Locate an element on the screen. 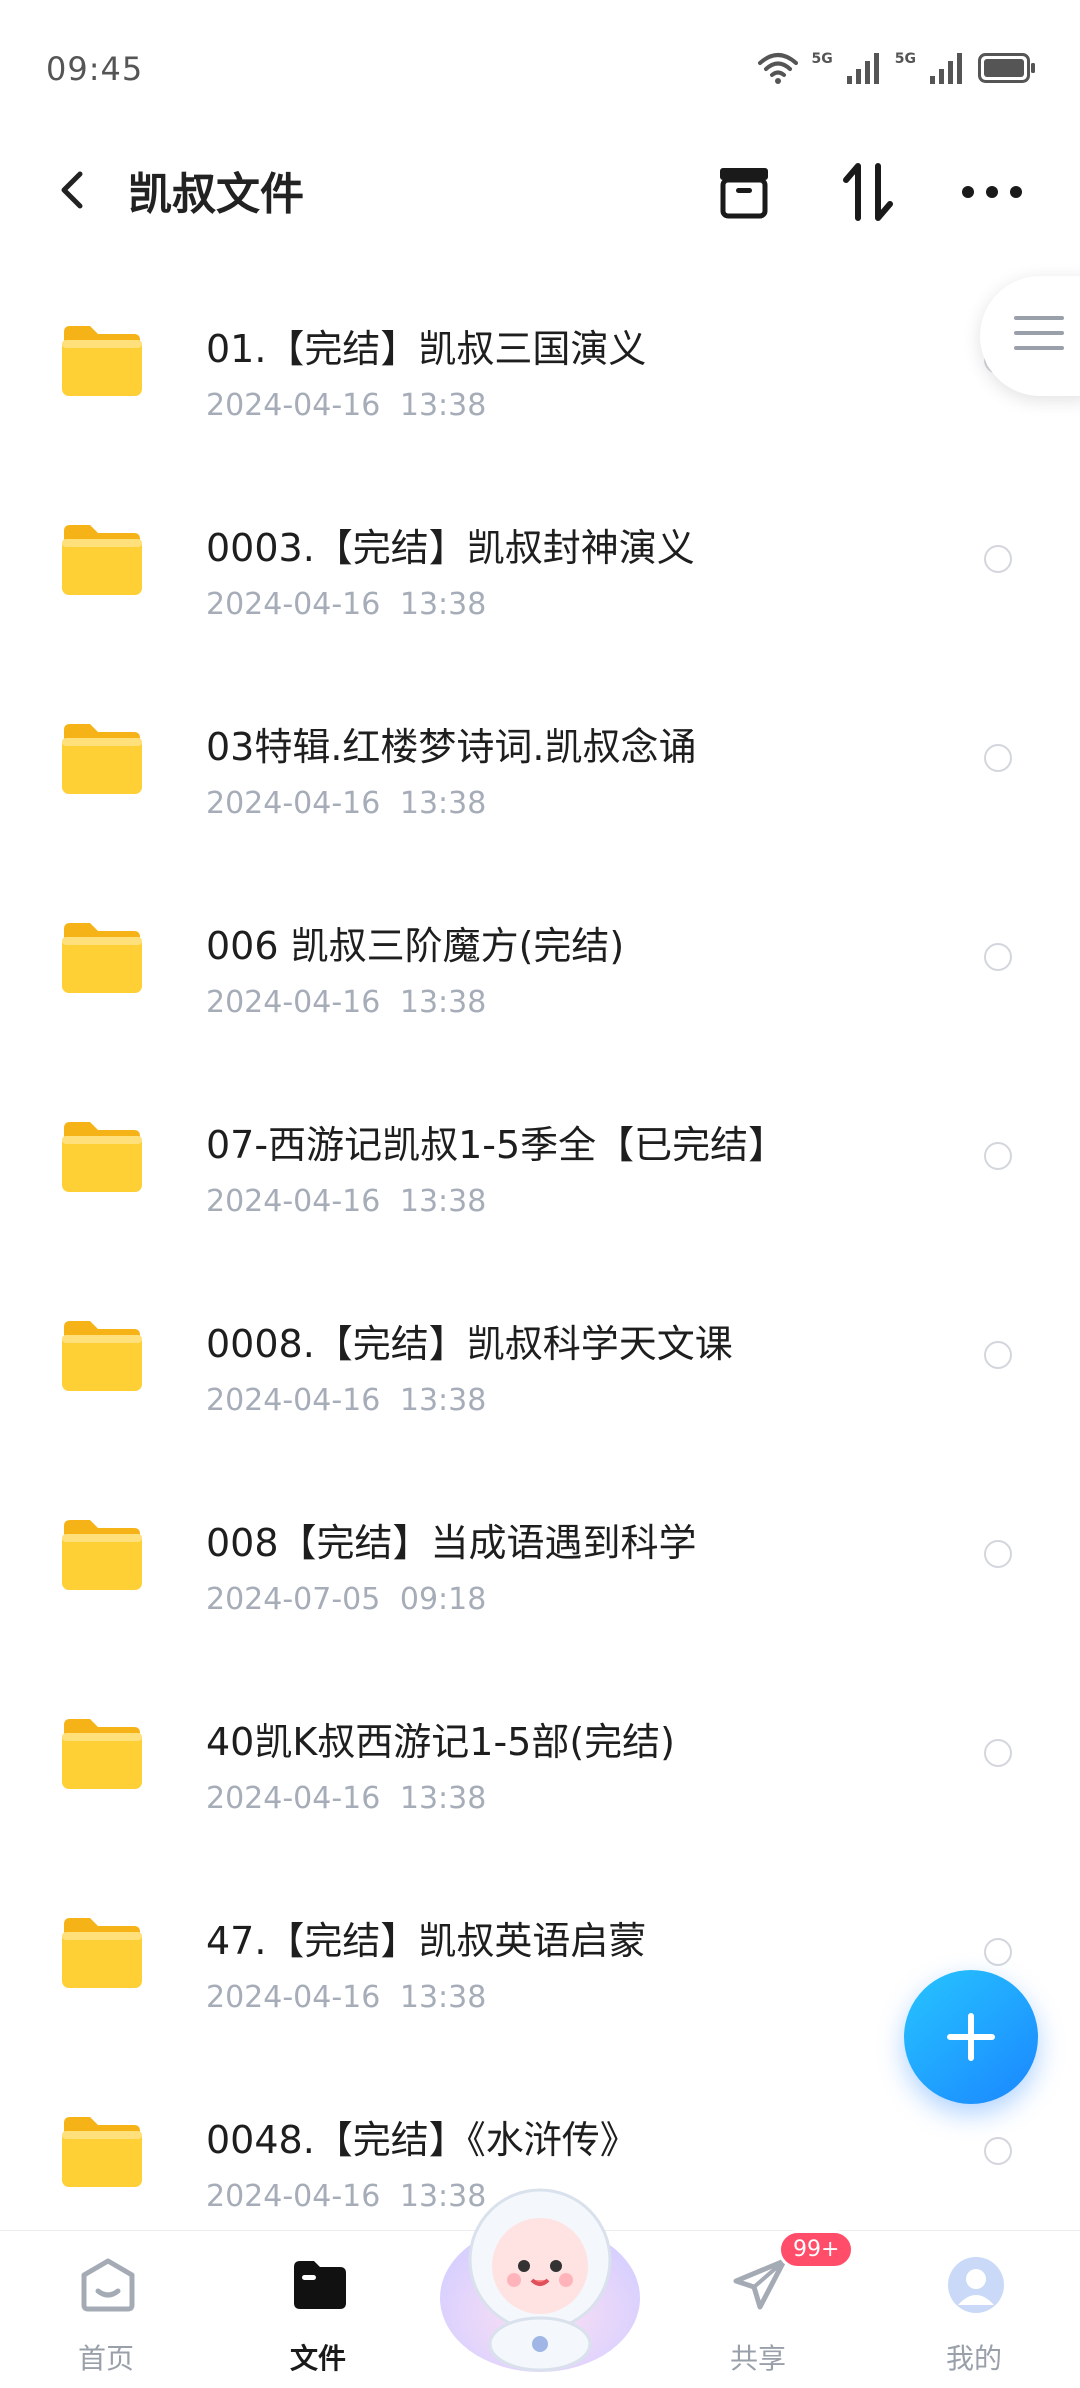 Image resolution: width=1080 pixels, height=2388 pixels. file-row: 008【完结】当成语遇到科学 2024-07-05 09:18 is located at coordinates (540, 1543).